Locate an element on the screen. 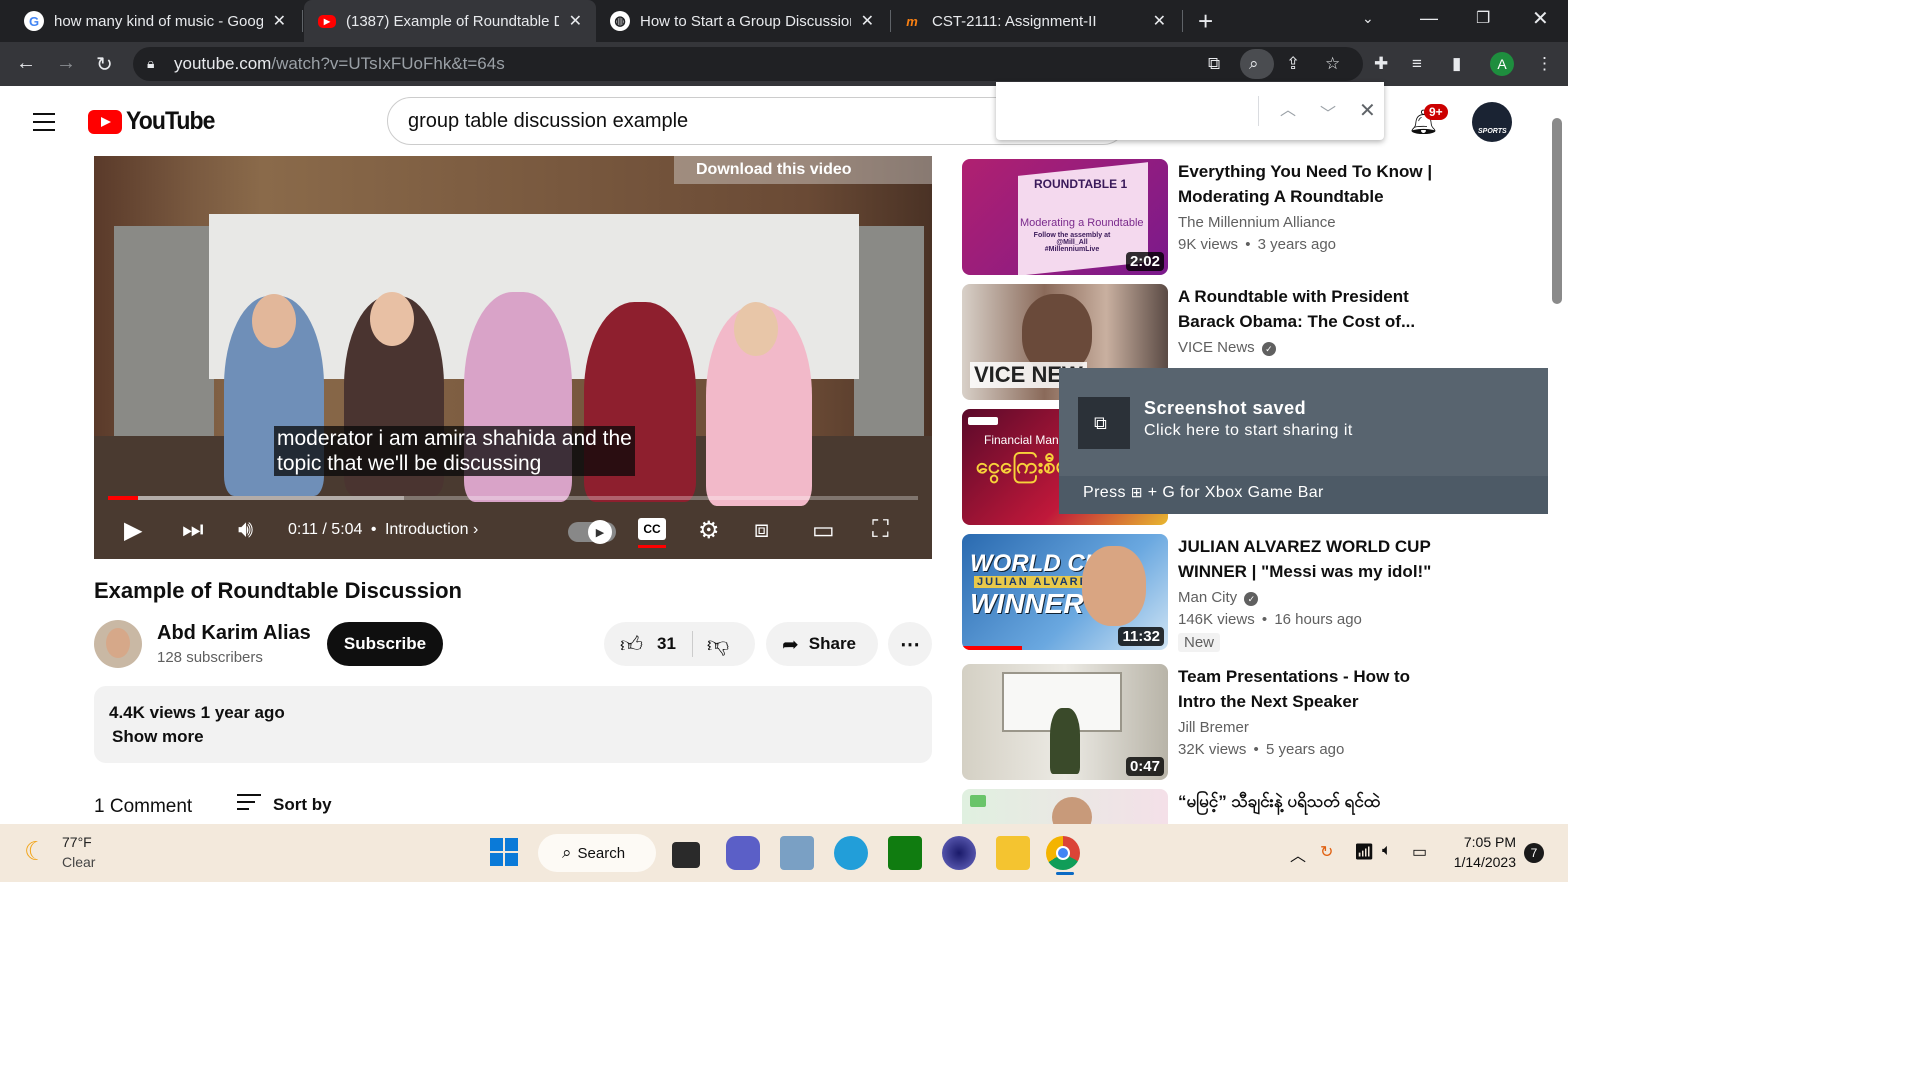  channel-name: Abd Karim Alias is located at coordinates (234, 633).